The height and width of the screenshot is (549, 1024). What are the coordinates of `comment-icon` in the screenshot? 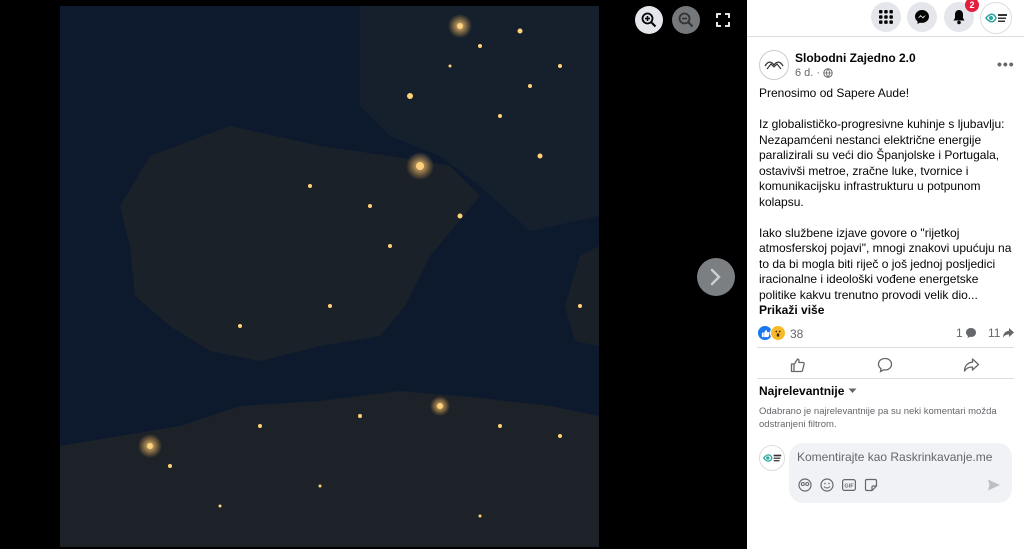 It's located at (885, 365).